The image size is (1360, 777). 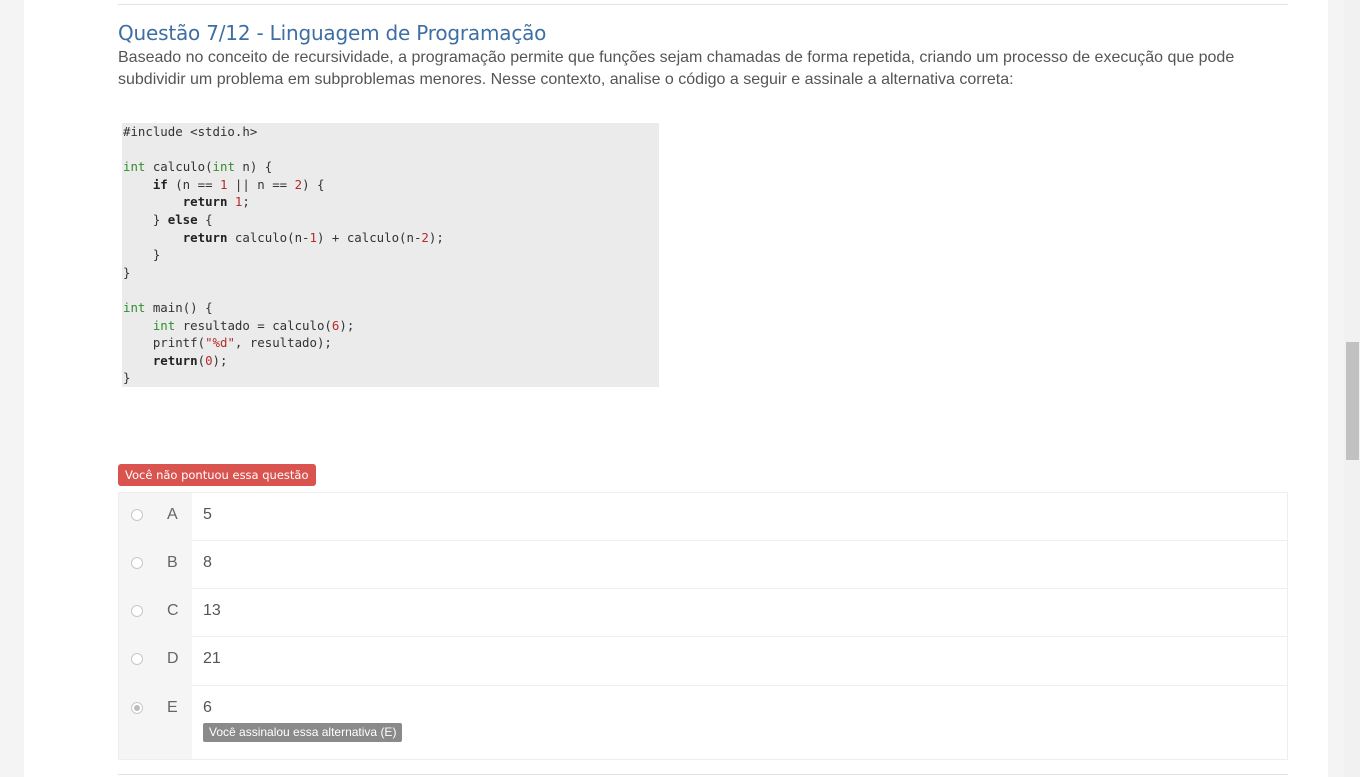 What do you see at coordinates (212, 610) in the screenshot?
I see `option-text: 13` at bounding box center [212, 610].